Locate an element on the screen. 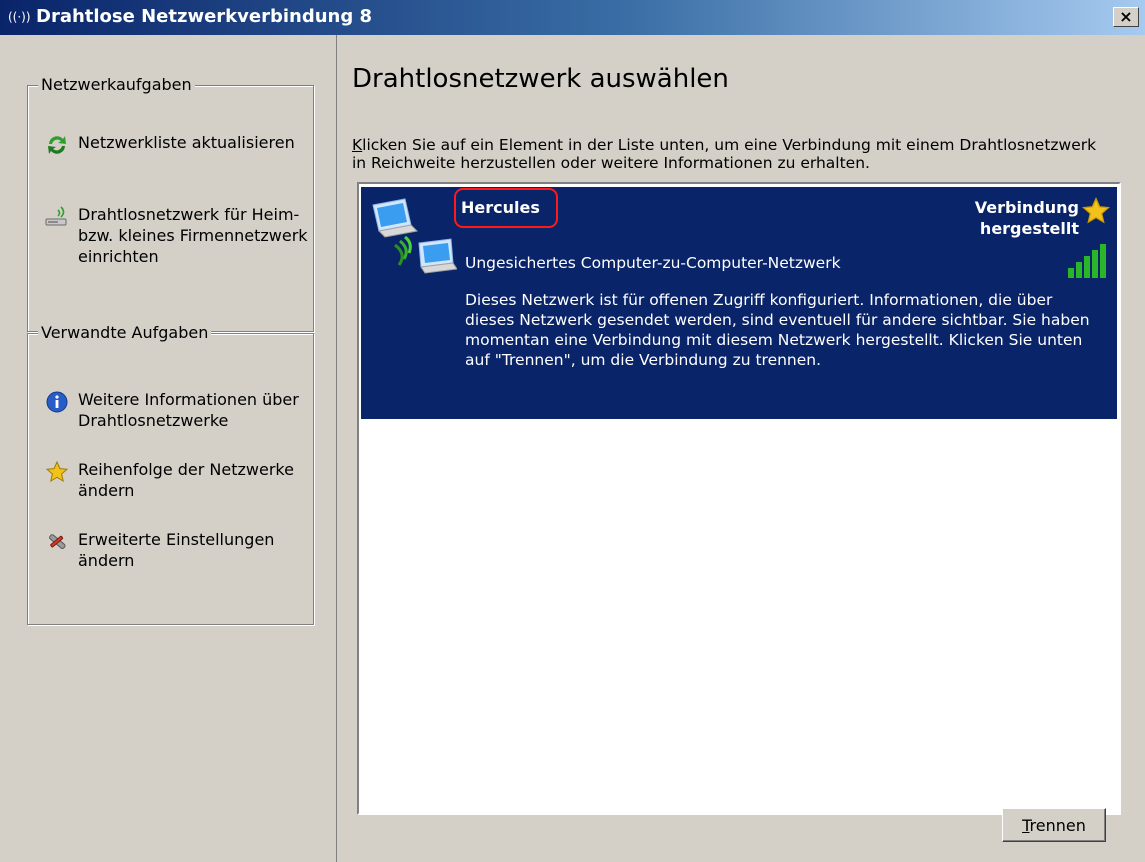 This screenshot has height=862, width=1145. ssid-highlight-mark is located at coordinates (506, 208).